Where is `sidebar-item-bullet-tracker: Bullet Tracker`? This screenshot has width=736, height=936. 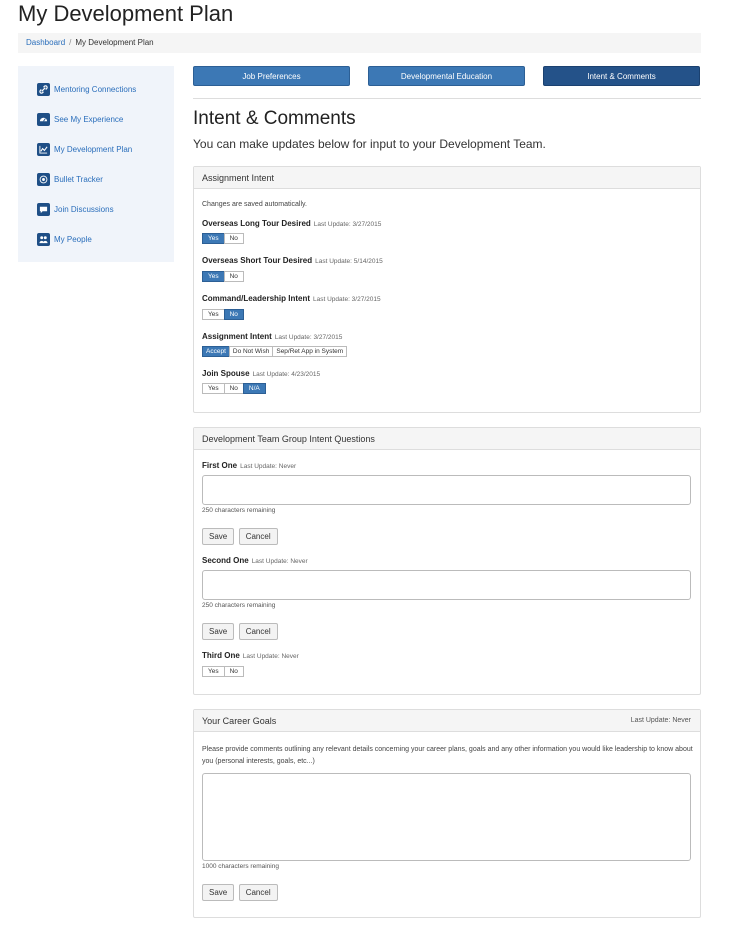
sidebar-item-bullet-tracker: Bullet Tracker is located at coordinates (70, 179).